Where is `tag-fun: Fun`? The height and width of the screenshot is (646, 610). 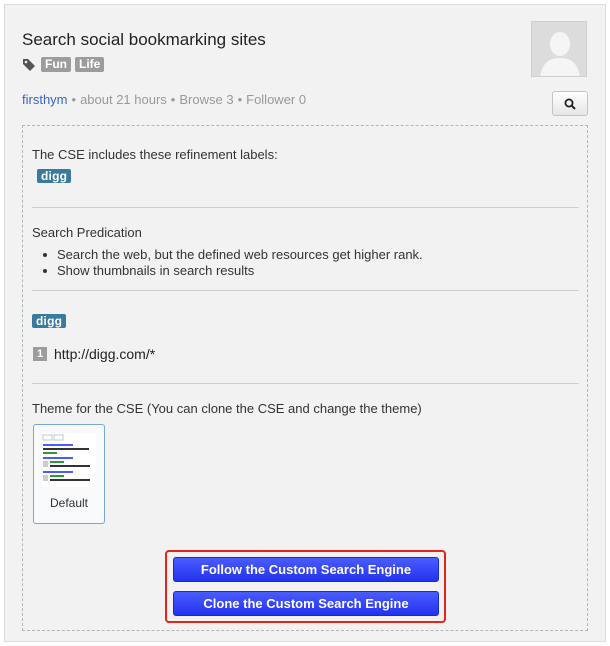
tag-fun: Fun is located at coordinates (56, 64).